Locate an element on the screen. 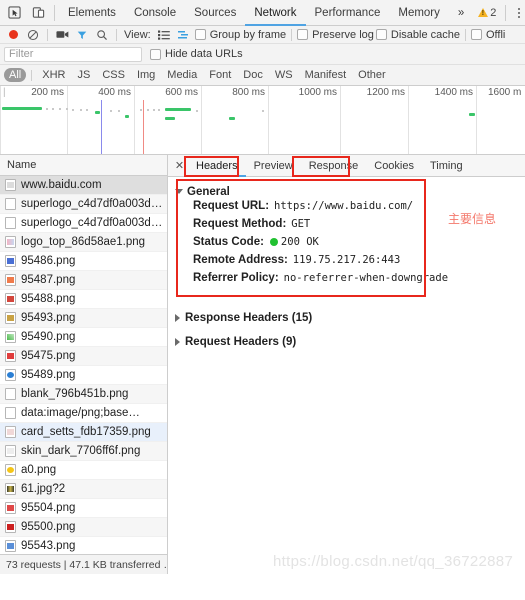 The image size is (525, 600). tab-network: Network is located at coordinates (275, 13).